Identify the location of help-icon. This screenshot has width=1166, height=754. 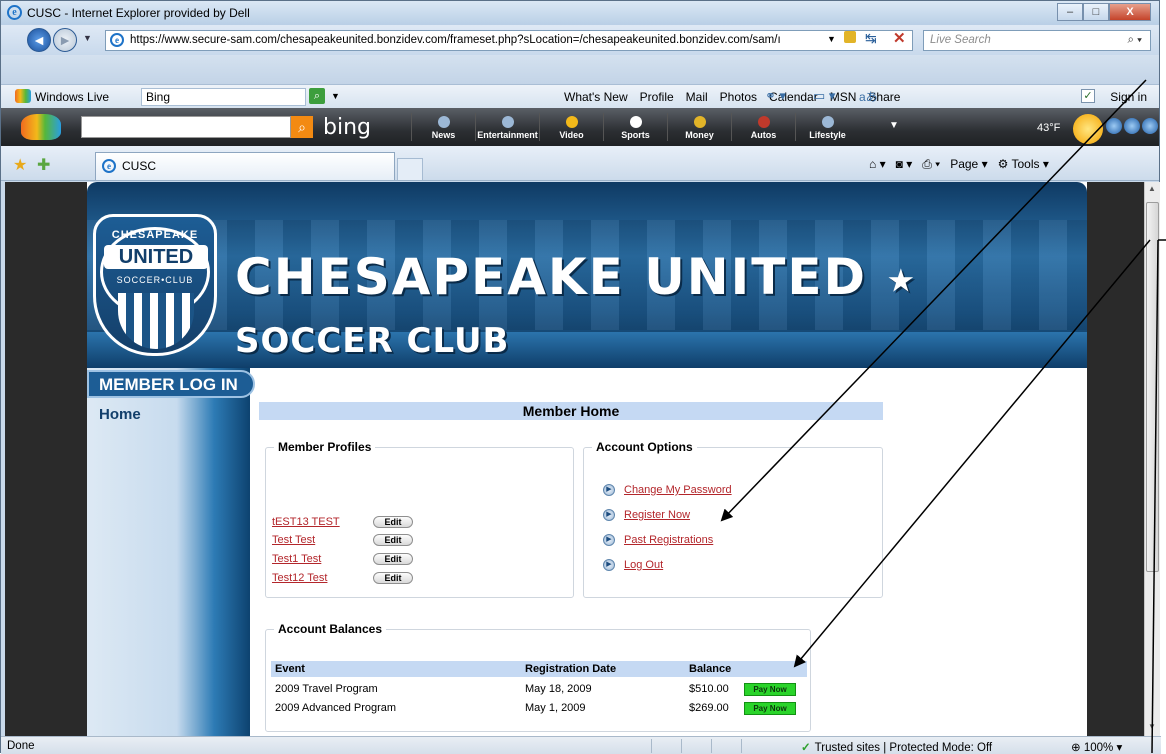
(1150, 126).